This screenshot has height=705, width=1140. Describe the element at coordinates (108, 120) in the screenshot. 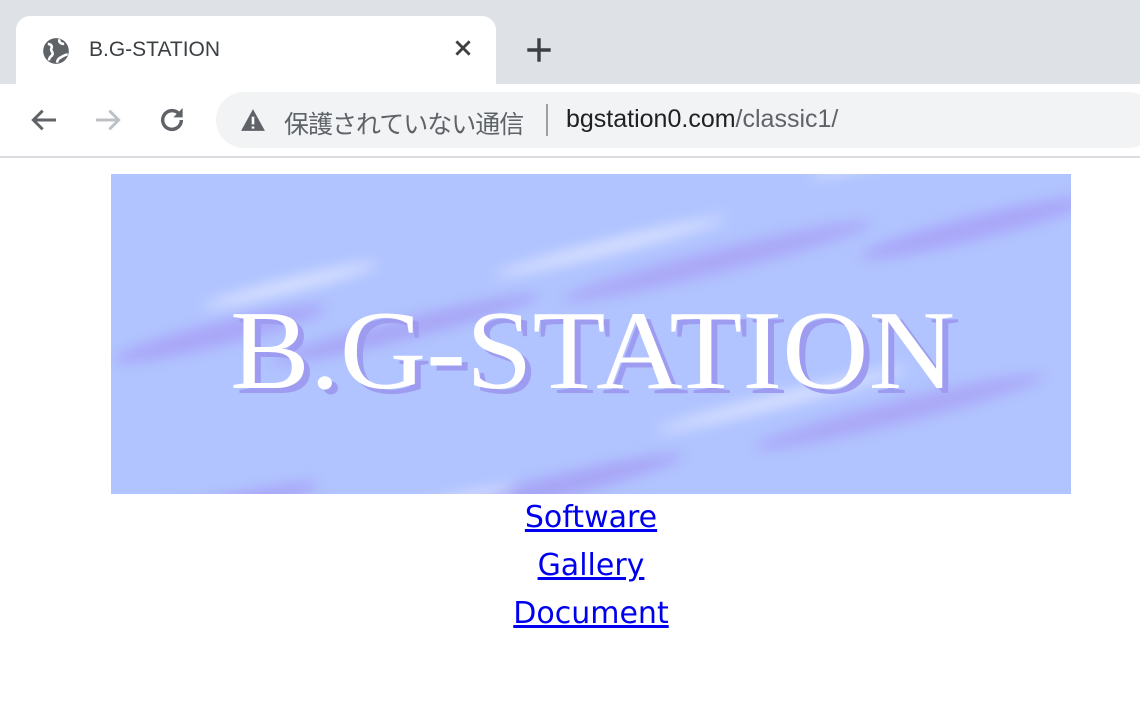

I see `forward-arrow-icon` at that location.